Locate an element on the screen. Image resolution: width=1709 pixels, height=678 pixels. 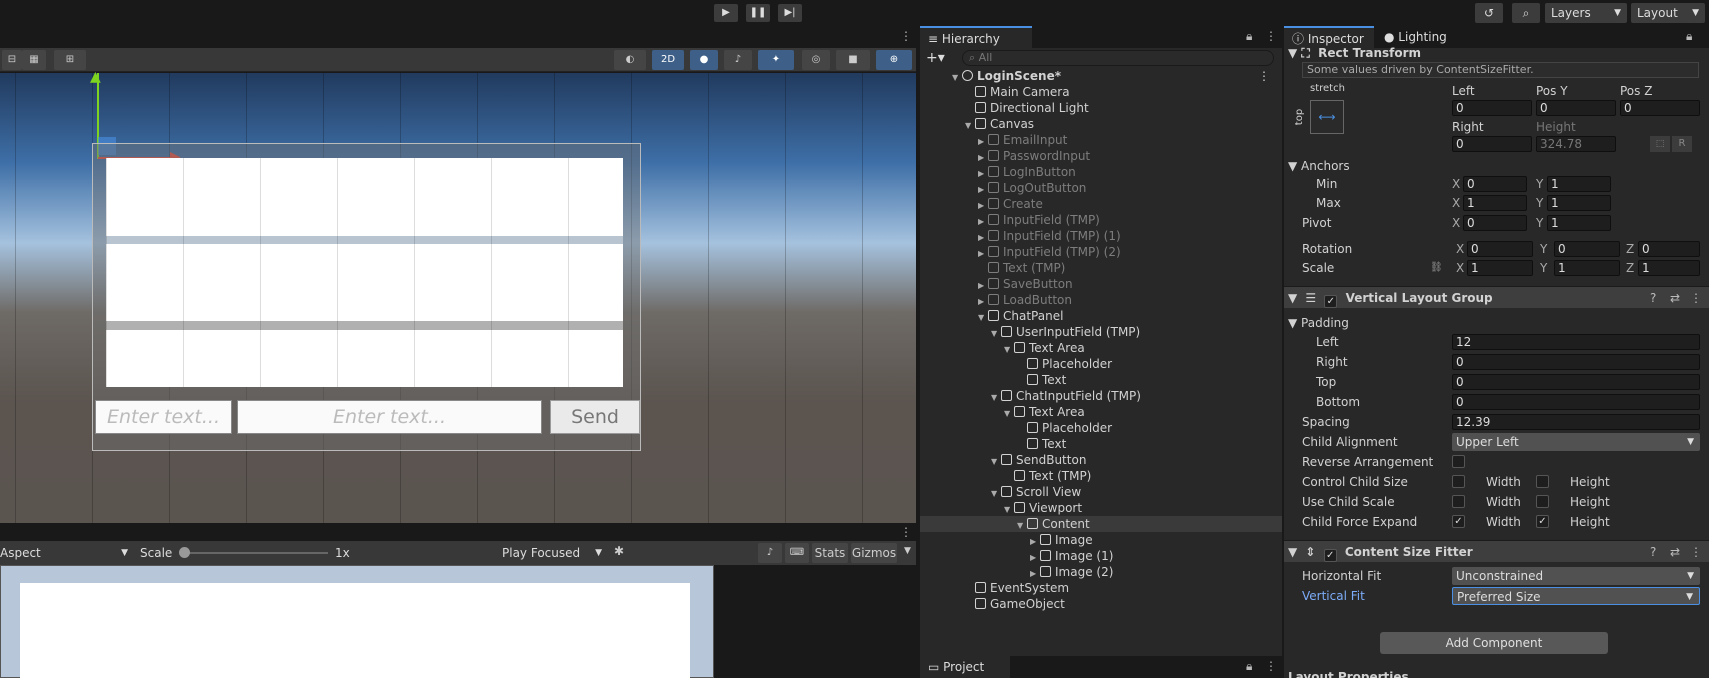
posy-field: 0 is located at coordinates (1576, 108).